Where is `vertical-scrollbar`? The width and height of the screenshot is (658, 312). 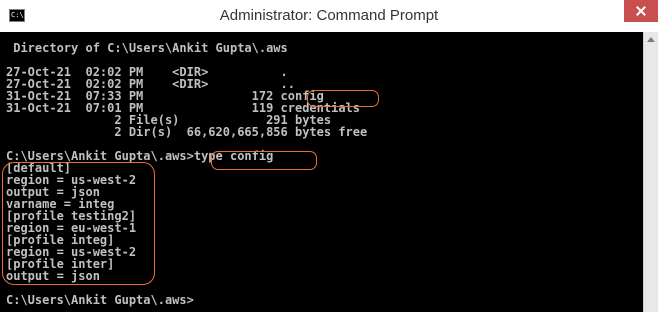
vertical-scrollbar is located at coordinates (650, 172).